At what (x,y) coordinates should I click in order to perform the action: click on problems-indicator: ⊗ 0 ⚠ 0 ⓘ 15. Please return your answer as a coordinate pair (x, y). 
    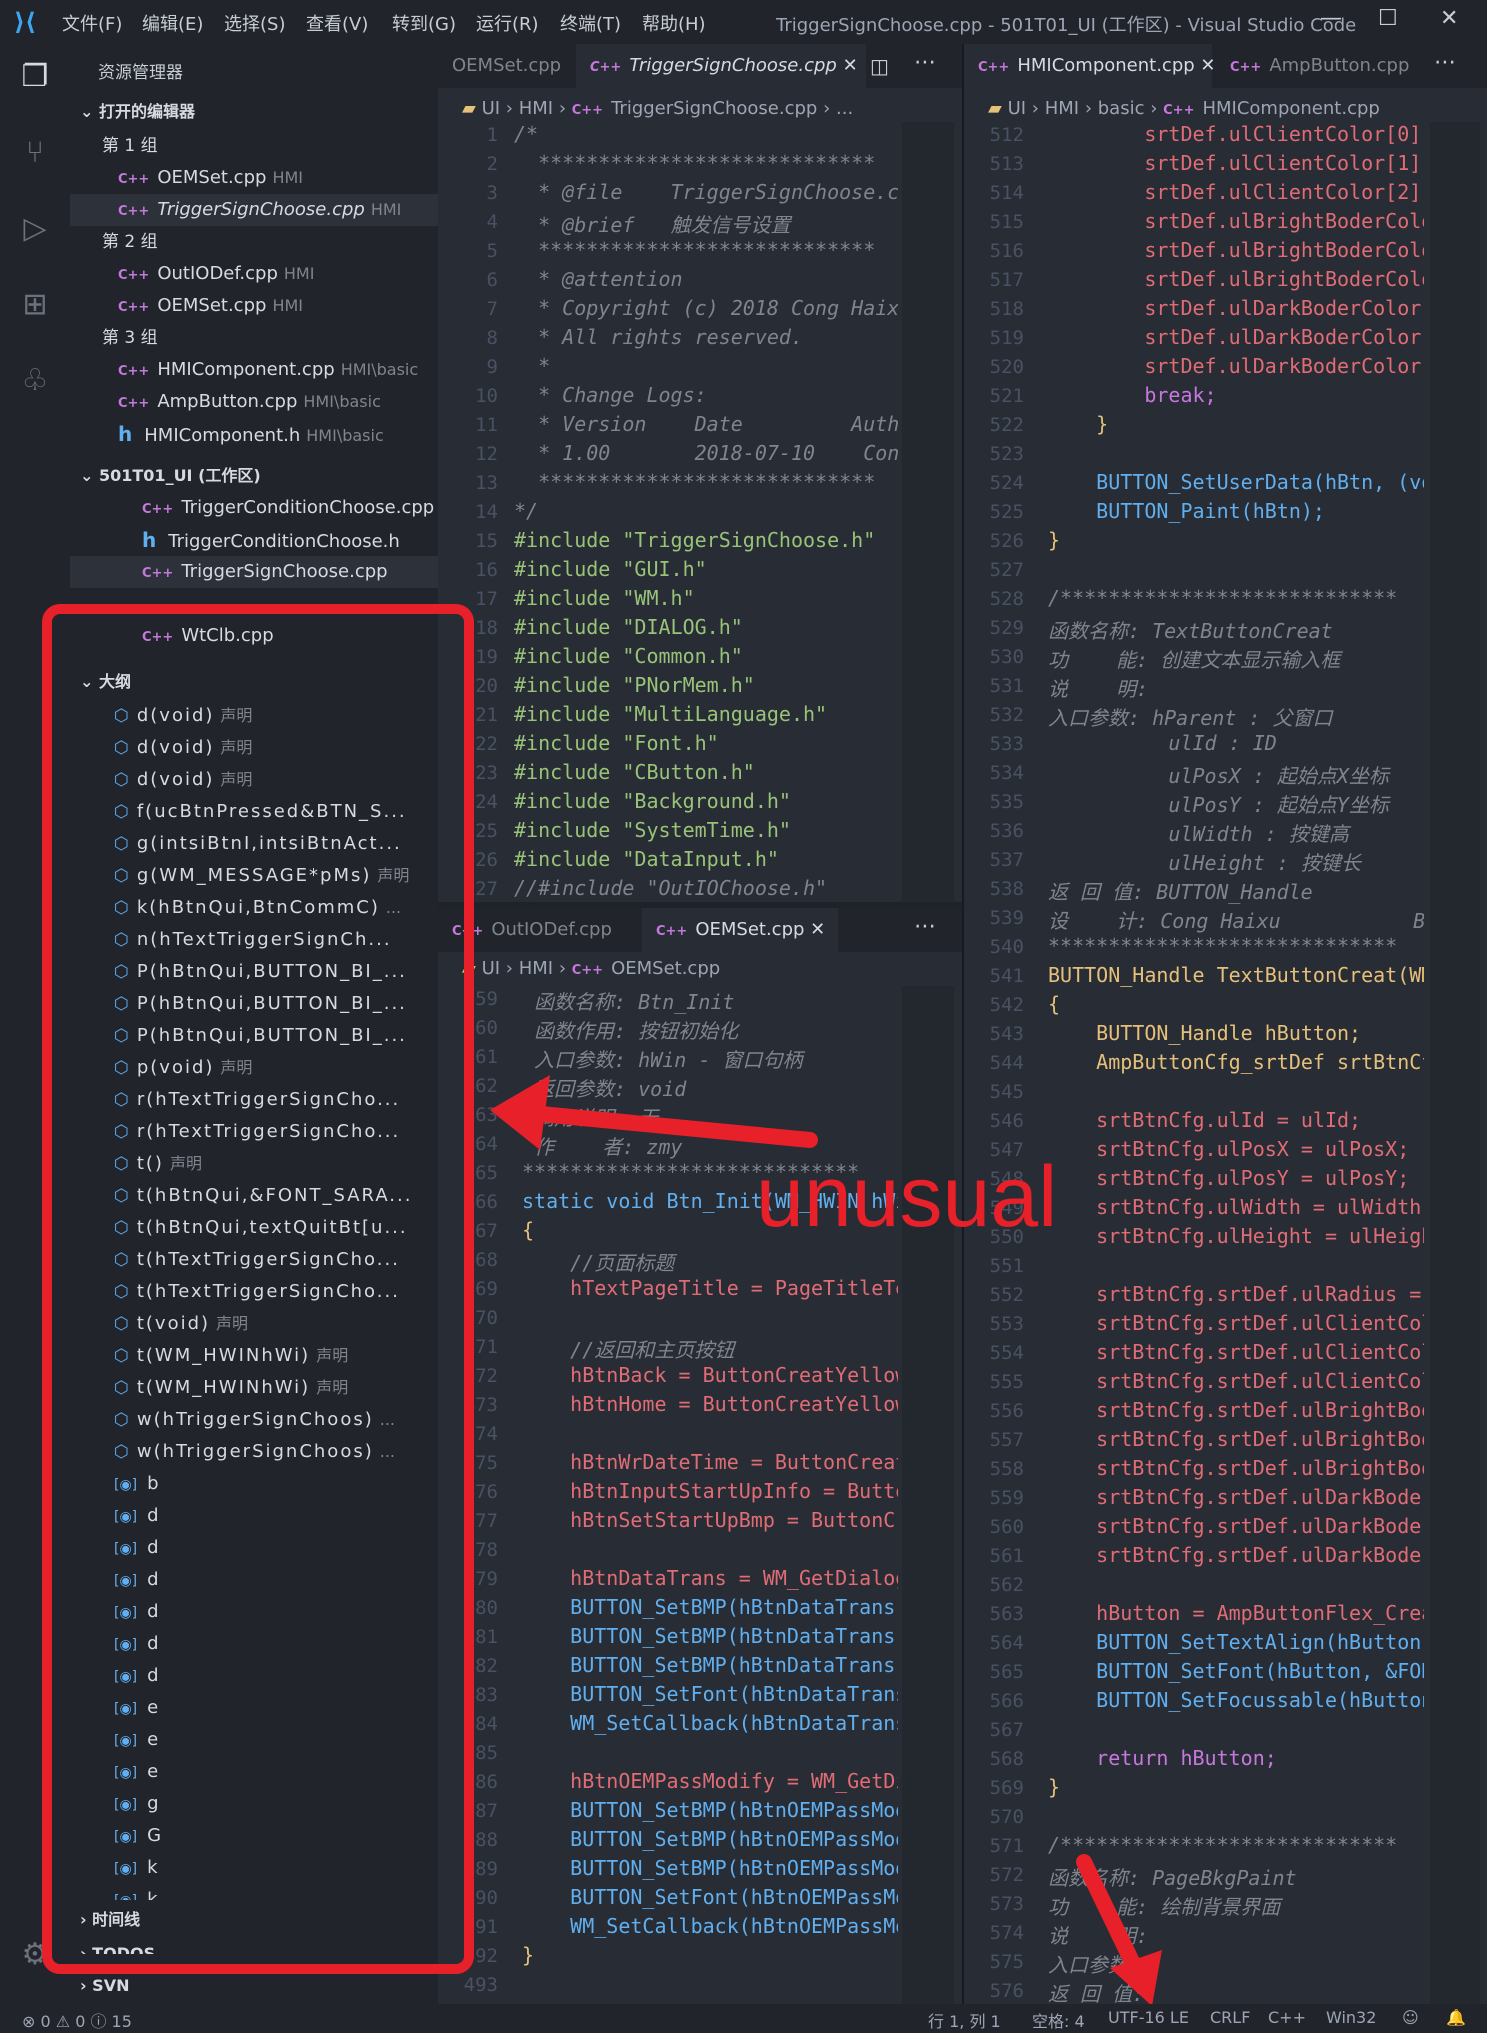
    Looking at the image, I should click on (77, 2020).